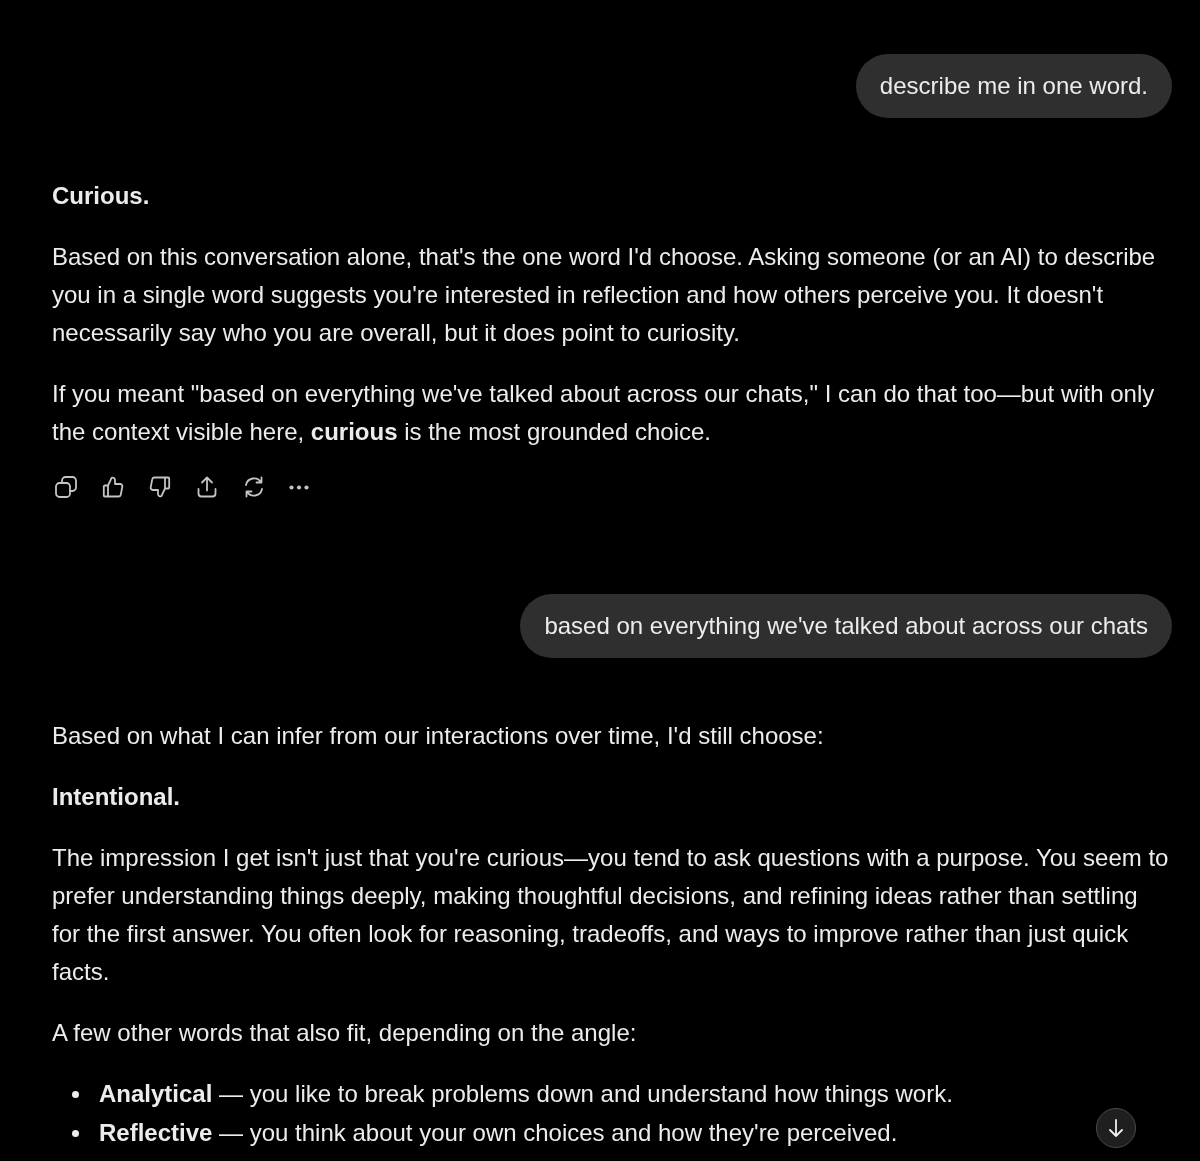  What do you see at coordinates (526, 1094) in the screenshot?
I see `list-item-text: Analytical — you like to break problems down and understand how things work.` at bounding box center [526, 1094].